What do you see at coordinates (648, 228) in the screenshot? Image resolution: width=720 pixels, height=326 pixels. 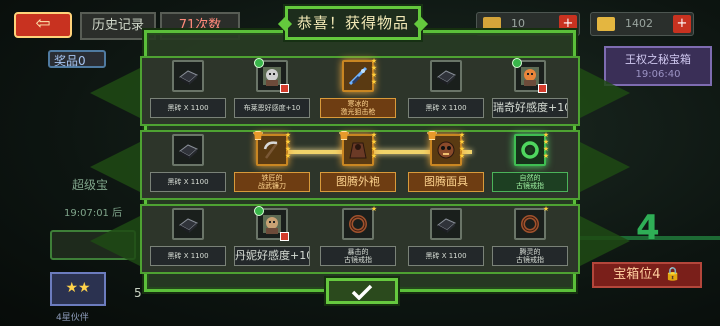 I see `chest-slot-number: 4` at bounding box center [648, 228].